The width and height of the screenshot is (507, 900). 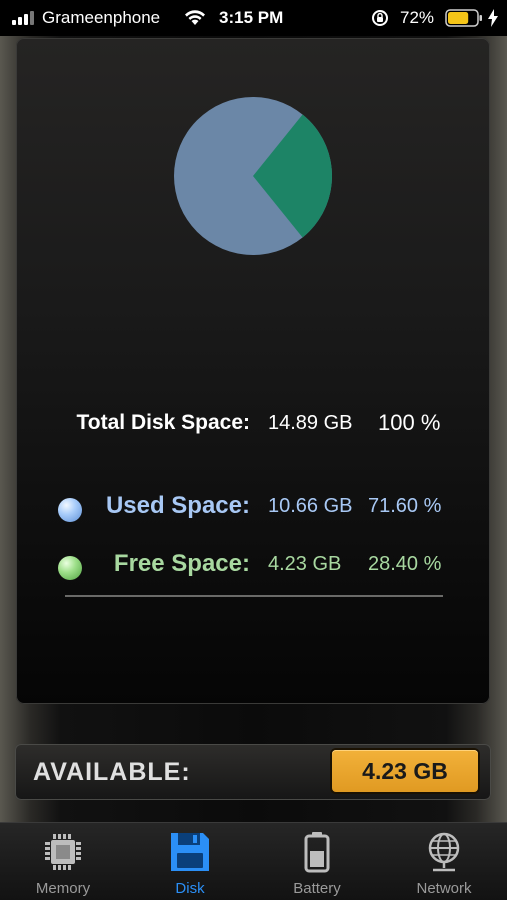 I want to click on signal-icon, so click(x=23, y=18).